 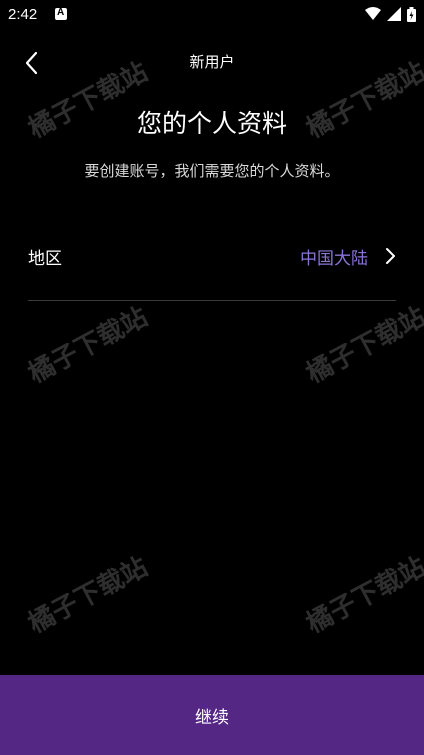 I want to click on continue-label: 继续, so click(x=212, y=717).